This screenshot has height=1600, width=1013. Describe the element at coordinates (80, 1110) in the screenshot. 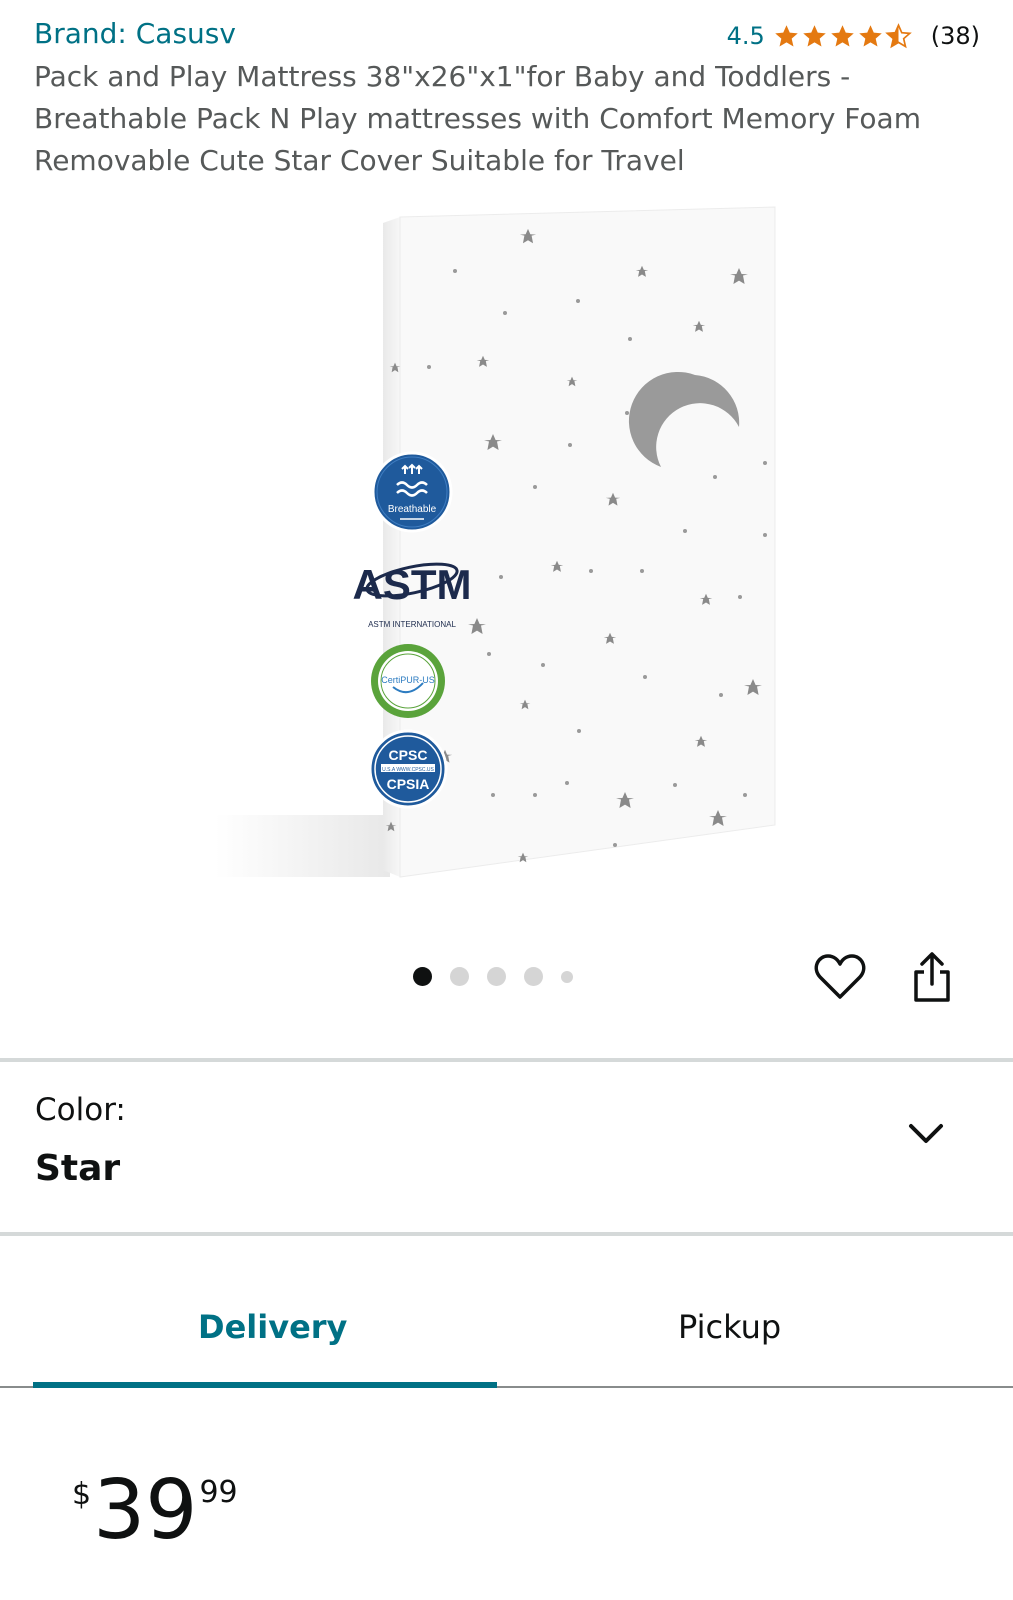

I see `color-label: Color:` at that location.